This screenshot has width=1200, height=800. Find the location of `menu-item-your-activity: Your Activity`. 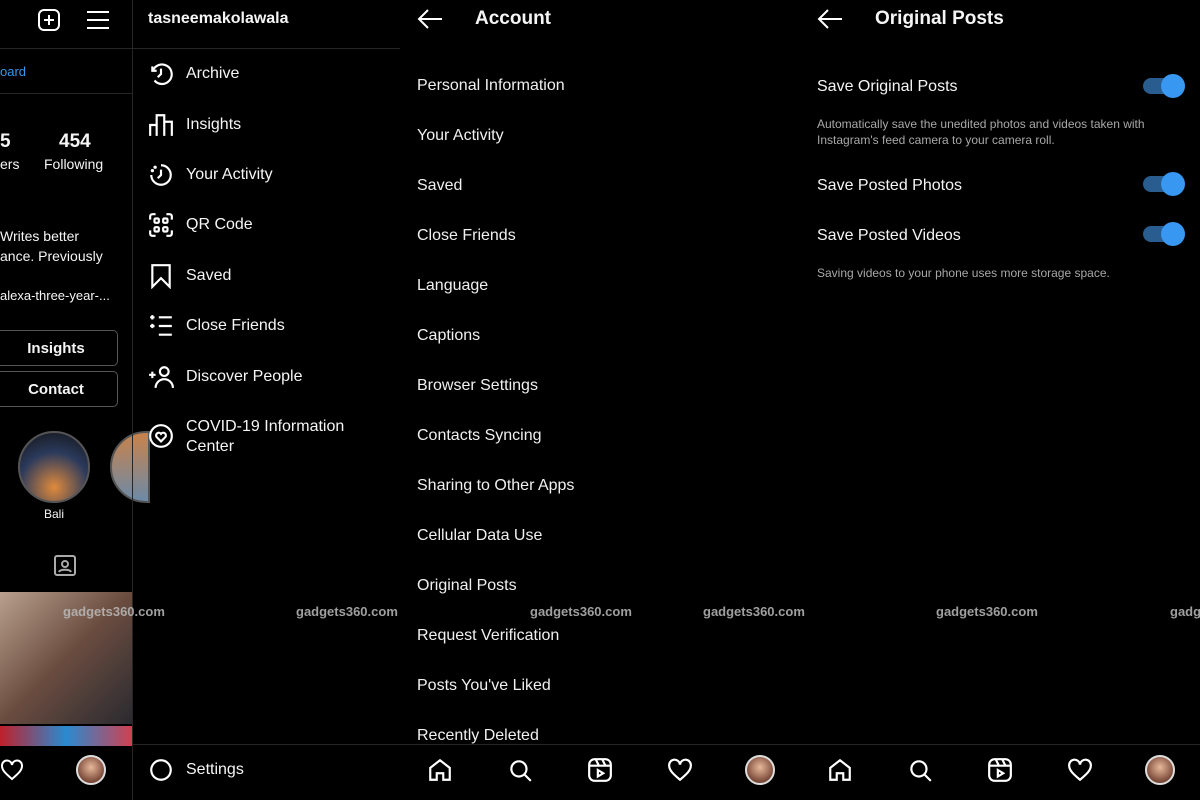

menu-item-your-activity: Your Activity is located at coordinates (210, 175).